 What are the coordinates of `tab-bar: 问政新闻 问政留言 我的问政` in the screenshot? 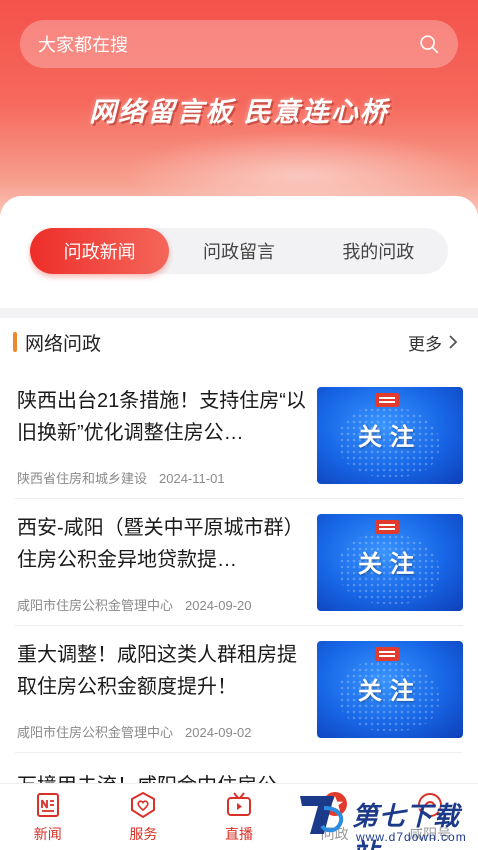 It's located at (239, 251).